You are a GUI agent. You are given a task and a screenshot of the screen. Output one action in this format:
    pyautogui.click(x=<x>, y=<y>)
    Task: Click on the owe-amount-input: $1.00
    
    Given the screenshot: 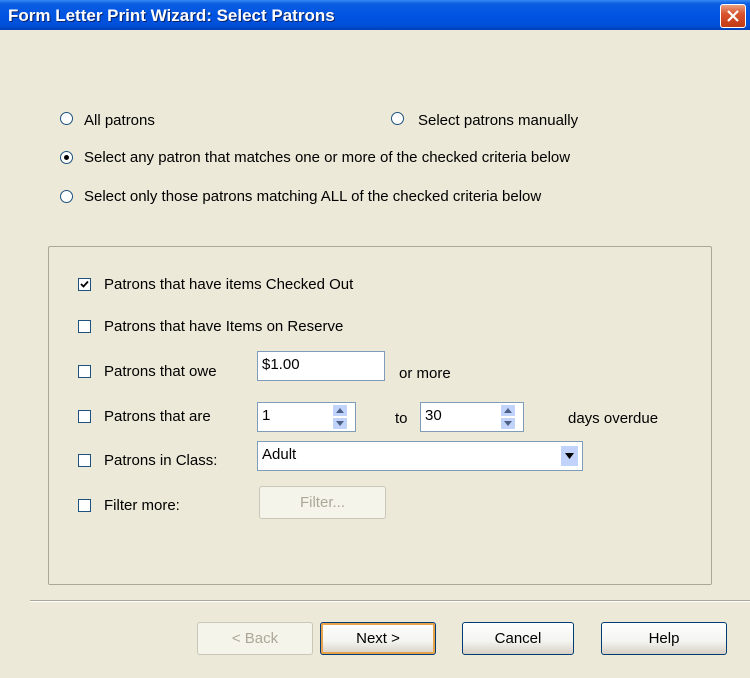 What is the action you would take?
    pyautogui.click(x=321, y=366)
    